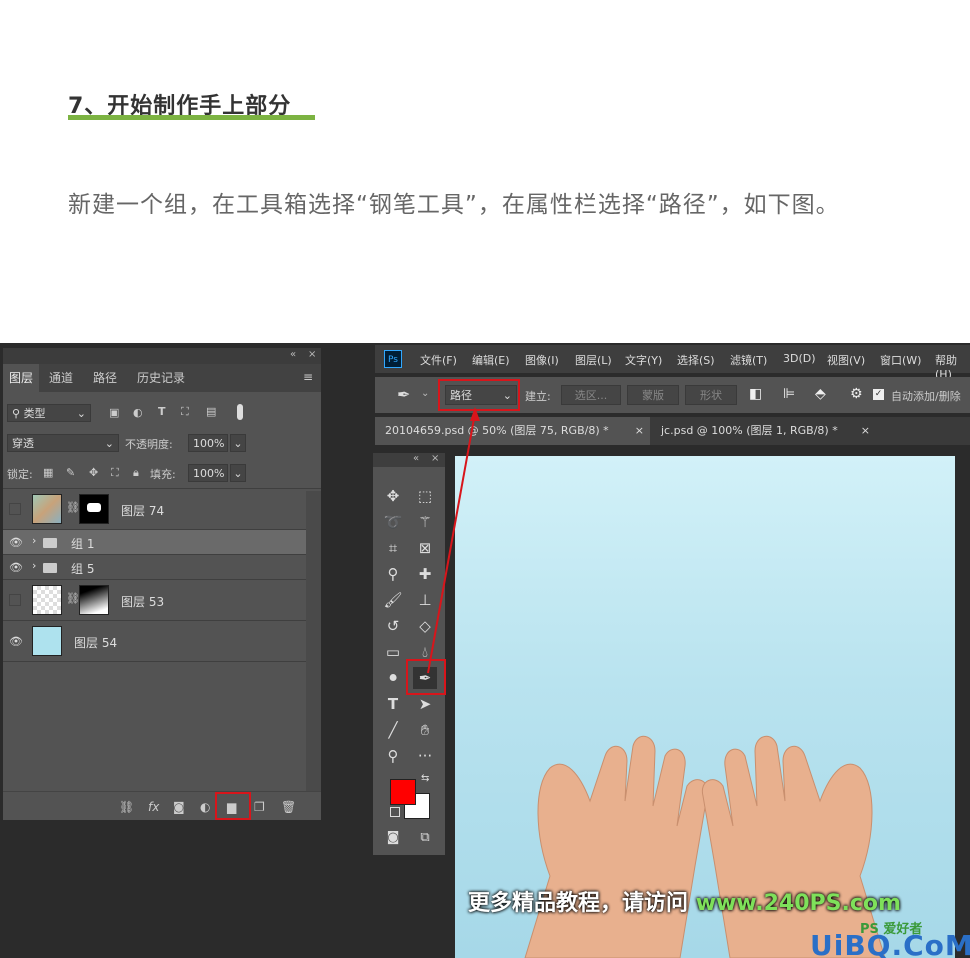 This screenshot has height=958, width=970. What do you see at coordinates (453, 540) in the screenshot?
I see `annotation-arrow` at bounding box center [453, 540].